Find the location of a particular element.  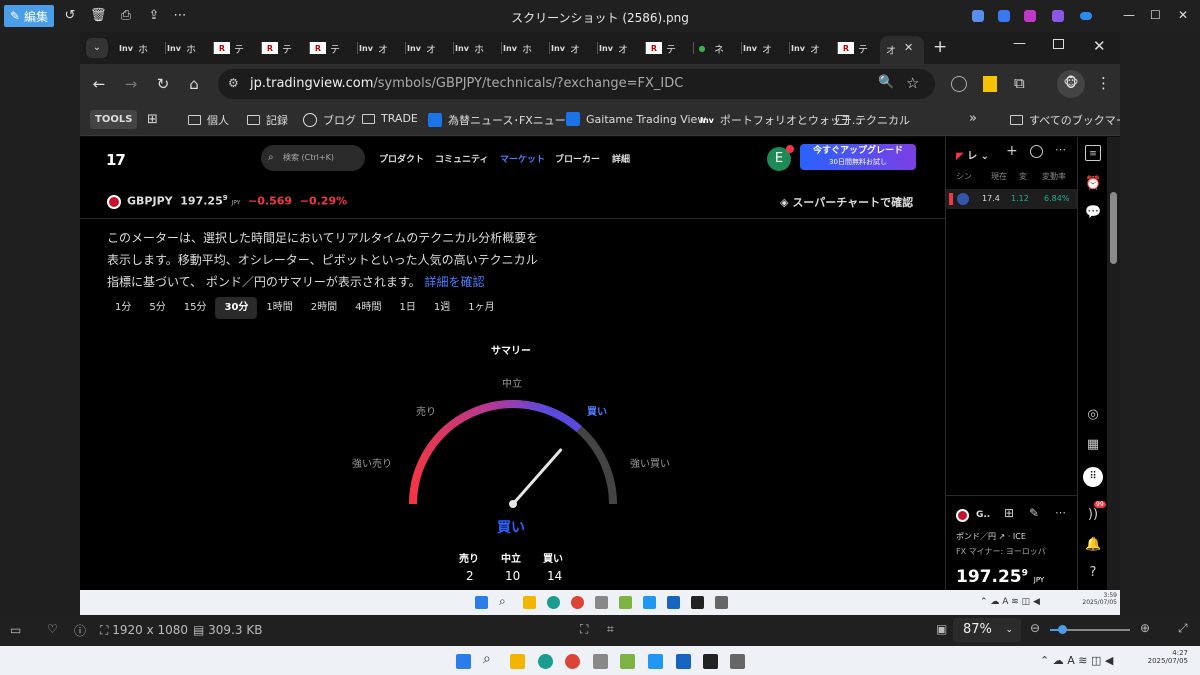

apps-grid-icon: ⊞ is located at coordinates (152, 119).